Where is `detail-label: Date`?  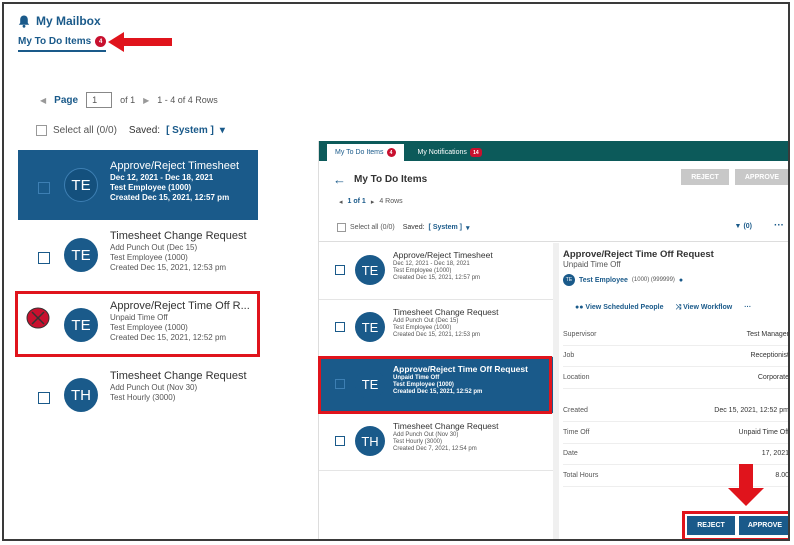
detail-label: Date is located at coordinates (570, 454).